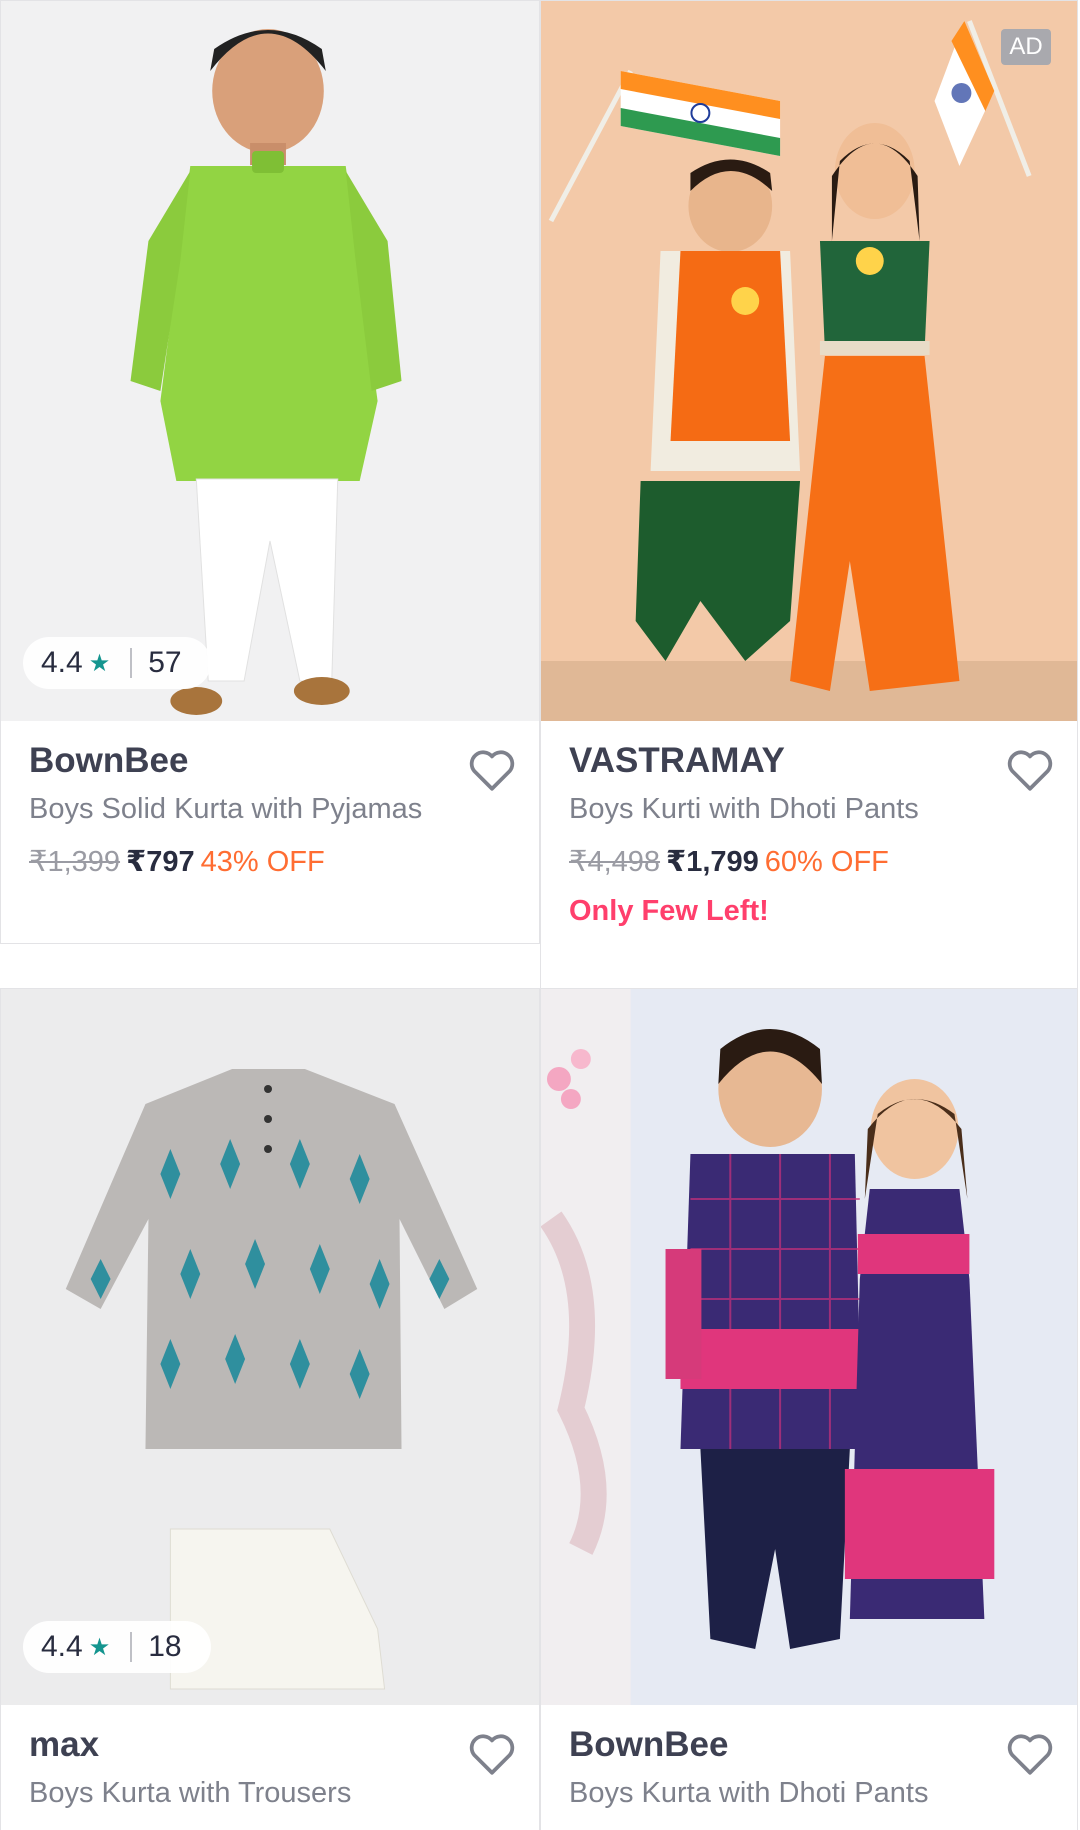 This screenshot has height=1830, width=1080. I want to click on product-info: BownBee Boys Kurta with Dhoti Pants, so click(813, 1767).